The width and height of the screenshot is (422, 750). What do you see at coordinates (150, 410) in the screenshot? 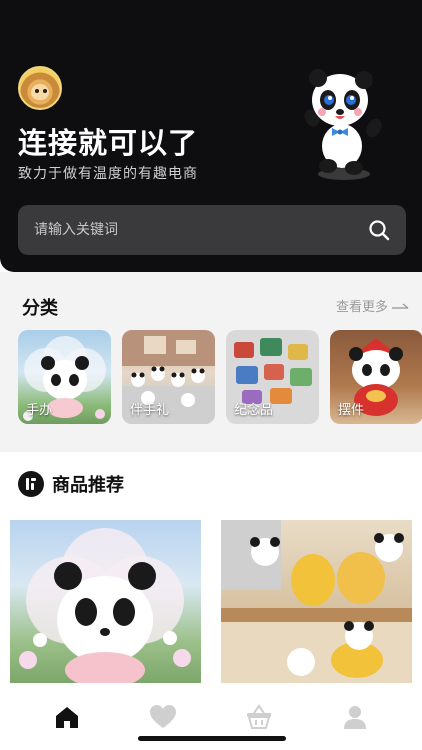
I see `category-label: 伴手礼` at bounding box center [150, 410].